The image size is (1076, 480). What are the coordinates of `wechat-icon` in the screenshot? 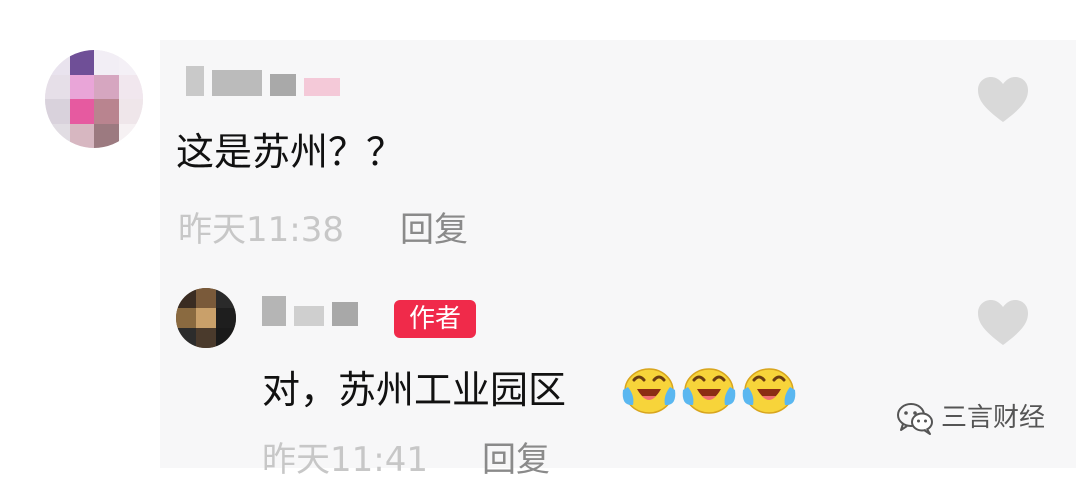 It's located at (915, 419).